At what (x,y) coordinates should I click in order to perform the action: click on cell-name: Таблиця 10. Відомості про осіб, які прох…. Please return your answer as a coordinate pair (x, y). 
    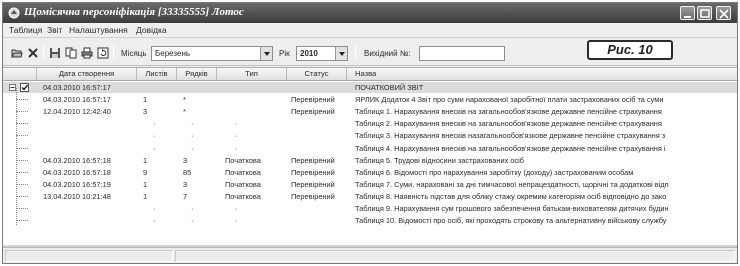
    Looking at the image, I should click on (511, 221).